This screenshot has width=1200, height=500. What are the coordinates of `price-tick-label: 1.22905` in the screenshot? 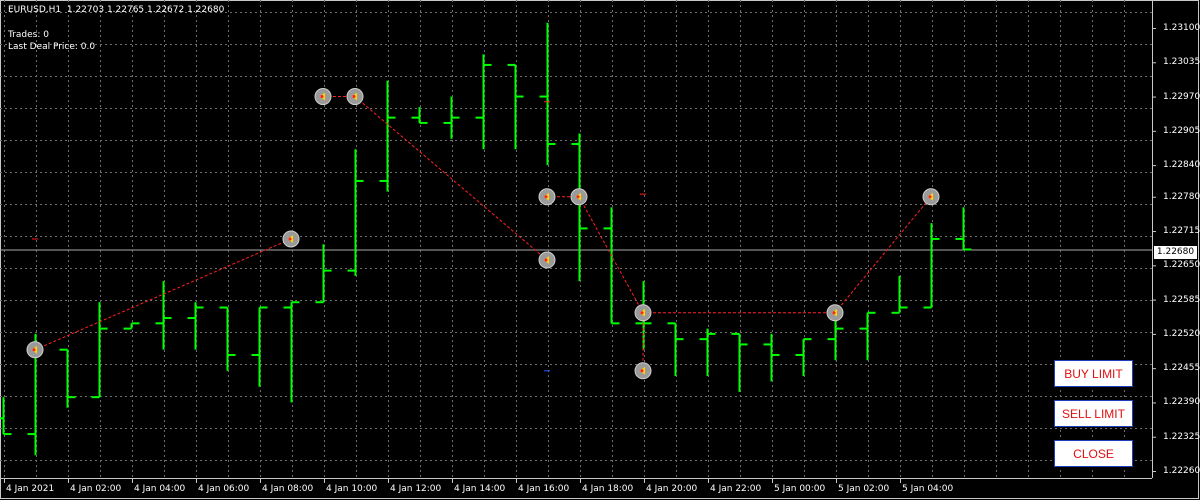 It's located at (1181, 130).